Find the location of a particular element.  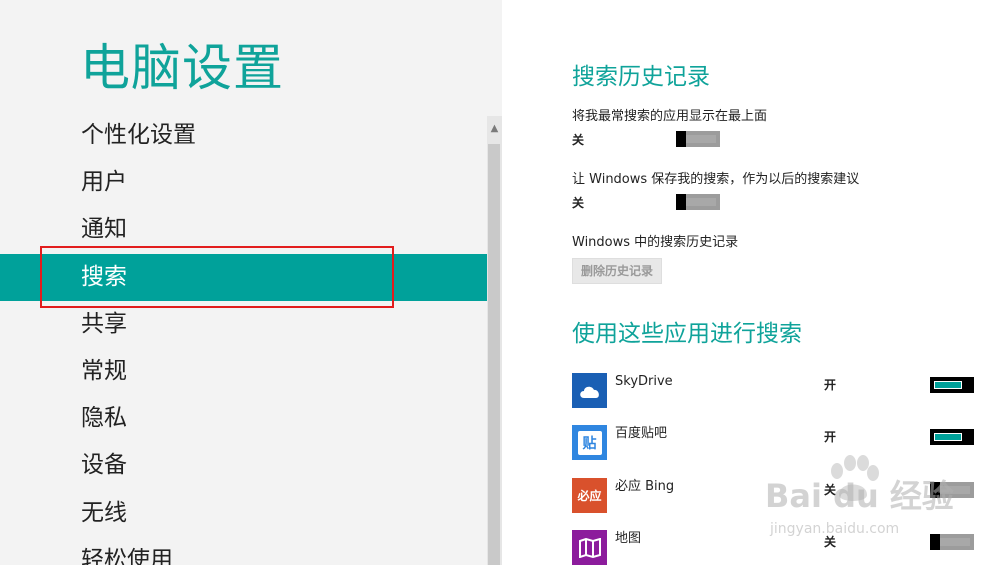

tieba-glyph: 贴 is located at coordinates (589, 442).